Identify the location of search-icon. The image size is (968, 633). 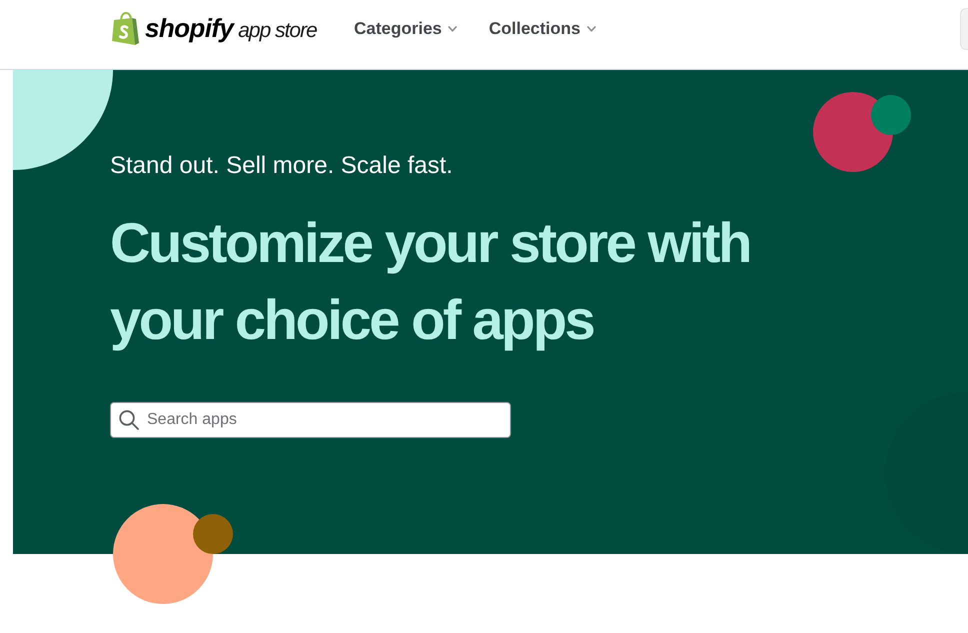
(129, 420).